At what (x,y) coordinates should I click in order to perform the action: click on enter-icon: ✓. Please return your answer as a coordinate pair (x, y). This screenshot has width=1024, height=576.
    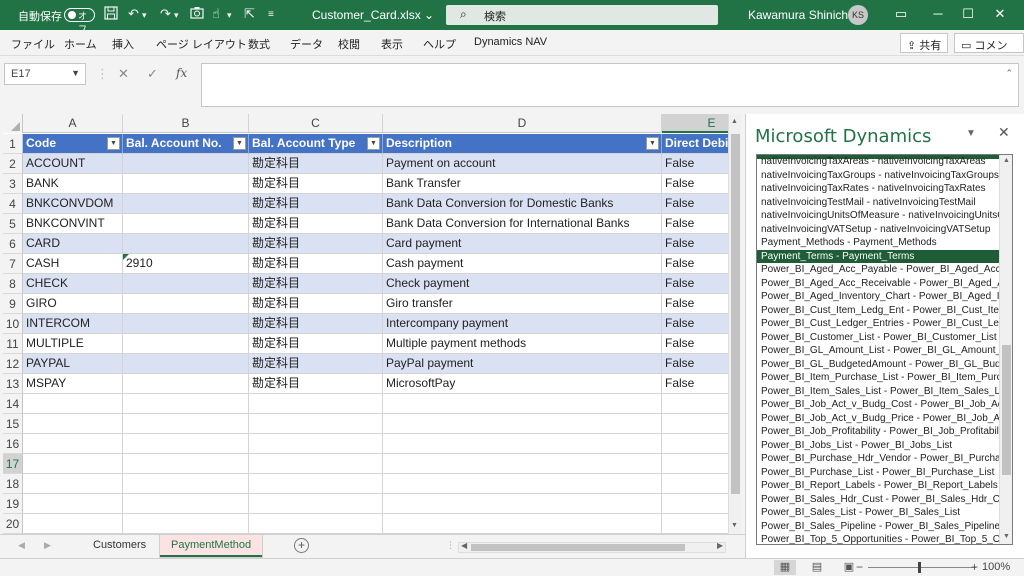
    Looking at the image, I should click on (152, 74).